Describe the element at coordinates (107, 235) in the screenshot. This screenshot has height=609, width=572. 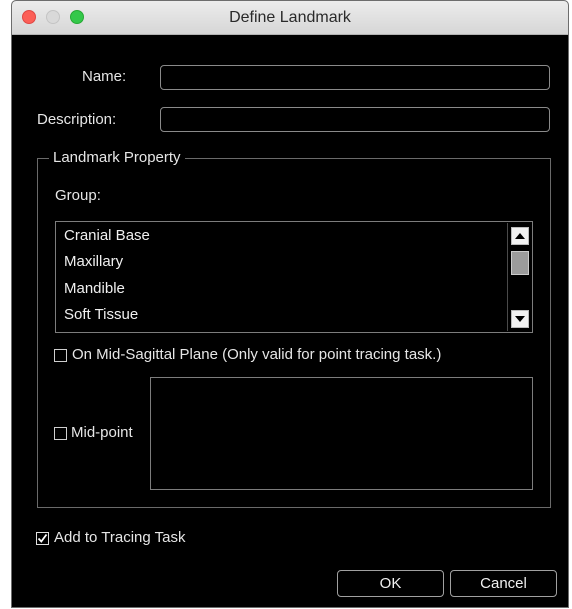
I see `list-item-cranial-base: Cranial Base` at that location.